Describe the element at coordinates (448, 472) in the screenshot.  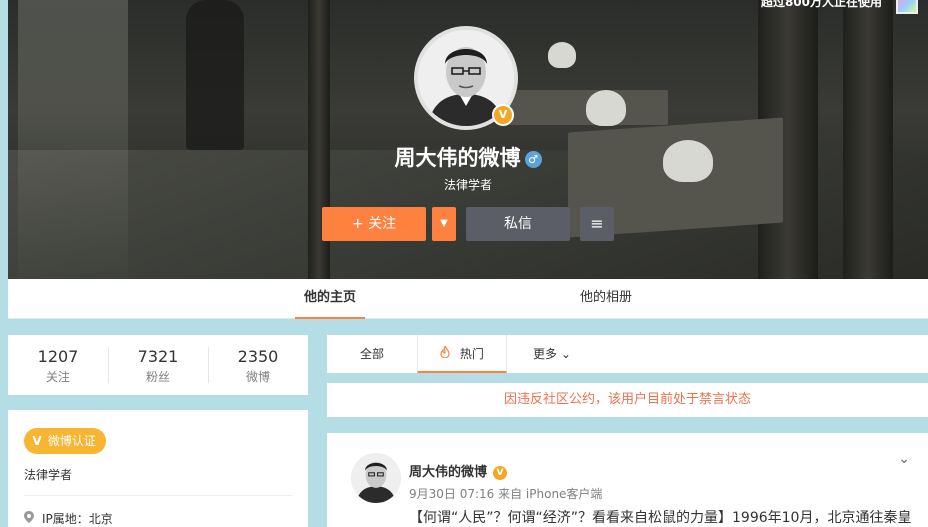
I see `post-author-name: 周大伟的微博` at that location.